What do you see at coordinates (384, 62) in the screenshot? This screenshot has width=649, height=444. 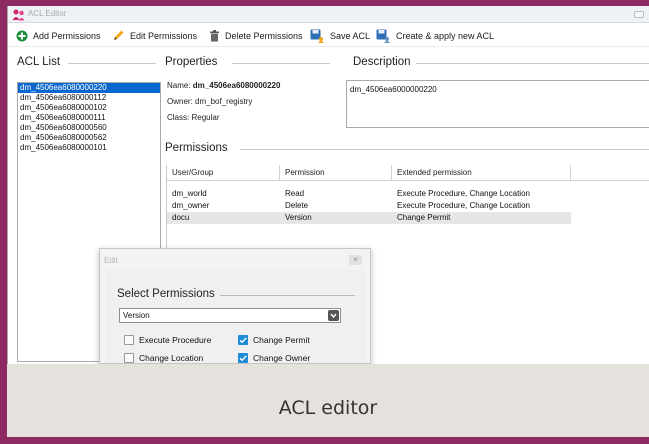 I see `description-heading: Description` at bounding box center [384, 62].